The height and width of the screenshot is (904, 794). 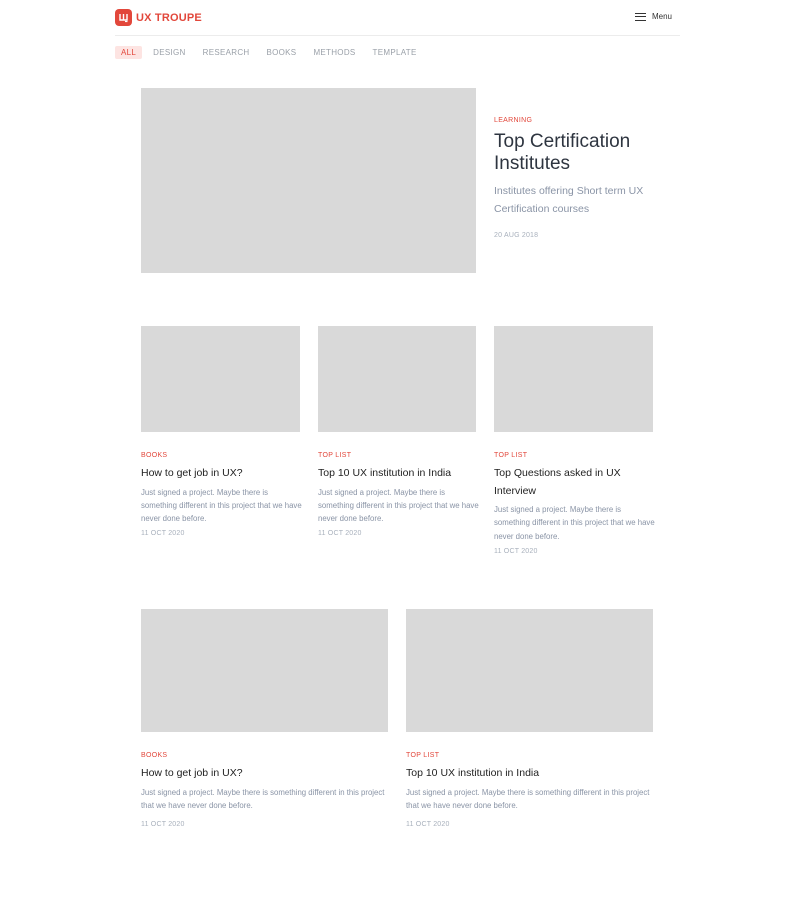 What do you see at coordinates (397, 18) in the screenshot?
I see `top-header: UX TROUPE Menu` at bounding box center [397, 18].